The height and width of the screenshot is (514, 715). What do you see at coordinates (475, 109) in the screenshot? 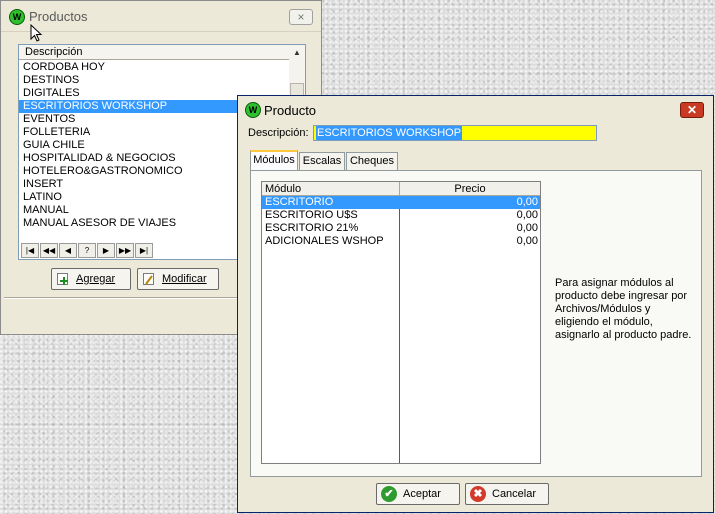
I see `producto-titlebar: W Producto ✕` at bounding box center [475, 109].